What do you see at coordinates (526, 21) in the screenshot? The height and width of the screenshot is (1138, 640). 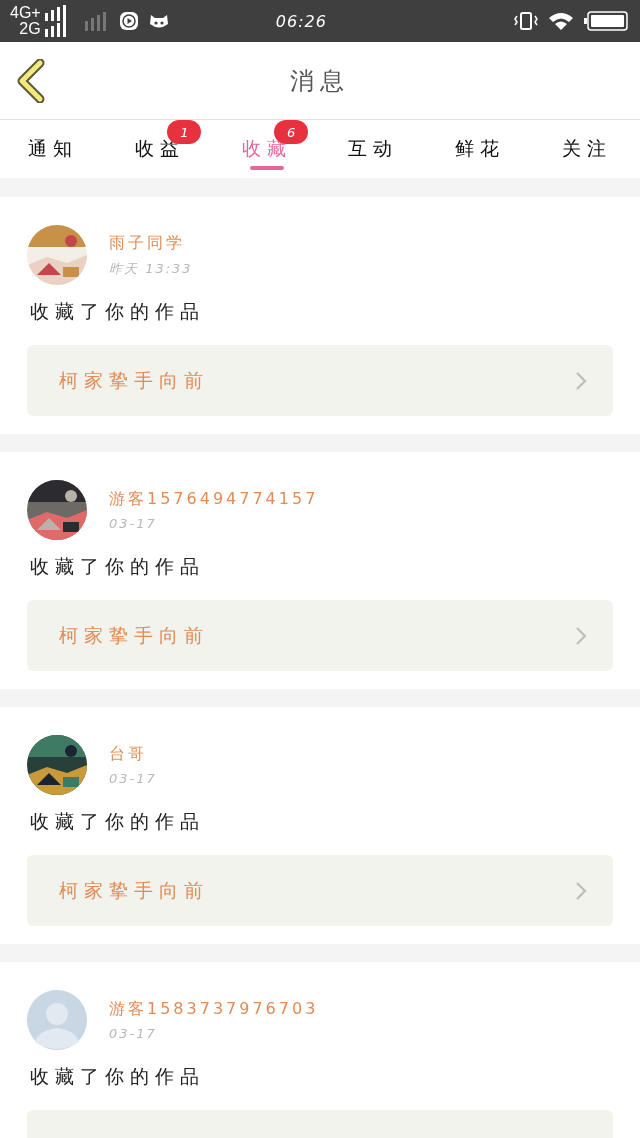 I see `vibrate-icon` at bounding box center [526, 21].